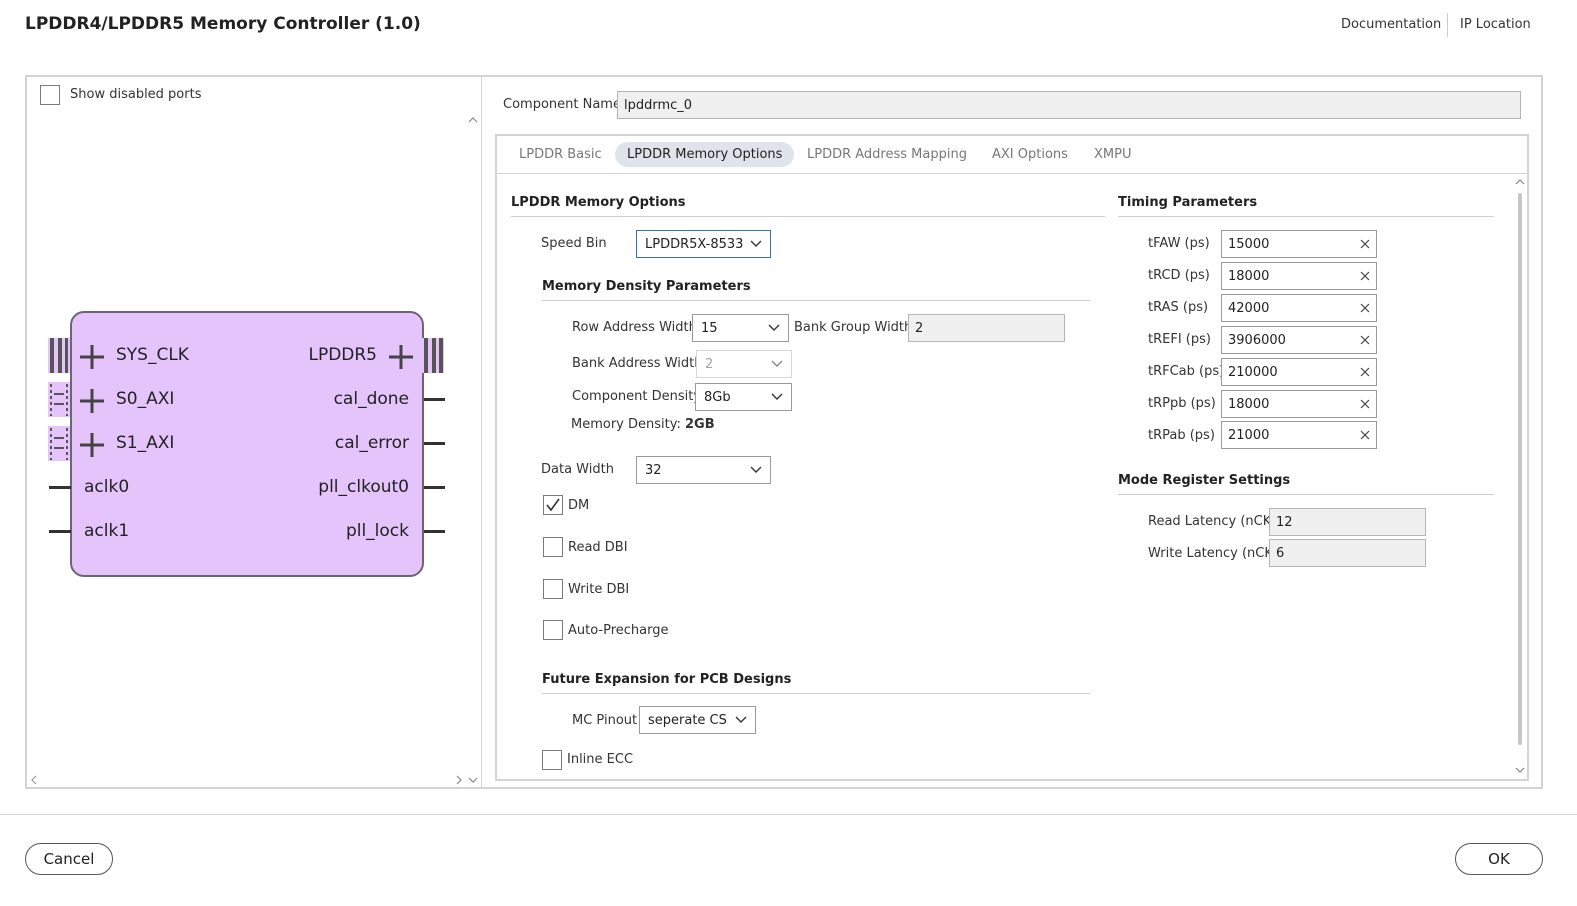  What do you see at coordinates (60, 487) in the screenshot?
I see `aclk0-pin` at bounding box center [60, 487].